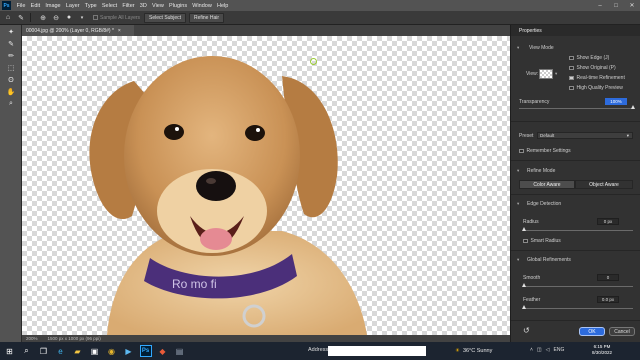 Image resolution: width=640 pixels, height=360 pixels. Describe the element at coordinates (571, 58) in the screenshot. I see `show-edge-checkbox` at that location.